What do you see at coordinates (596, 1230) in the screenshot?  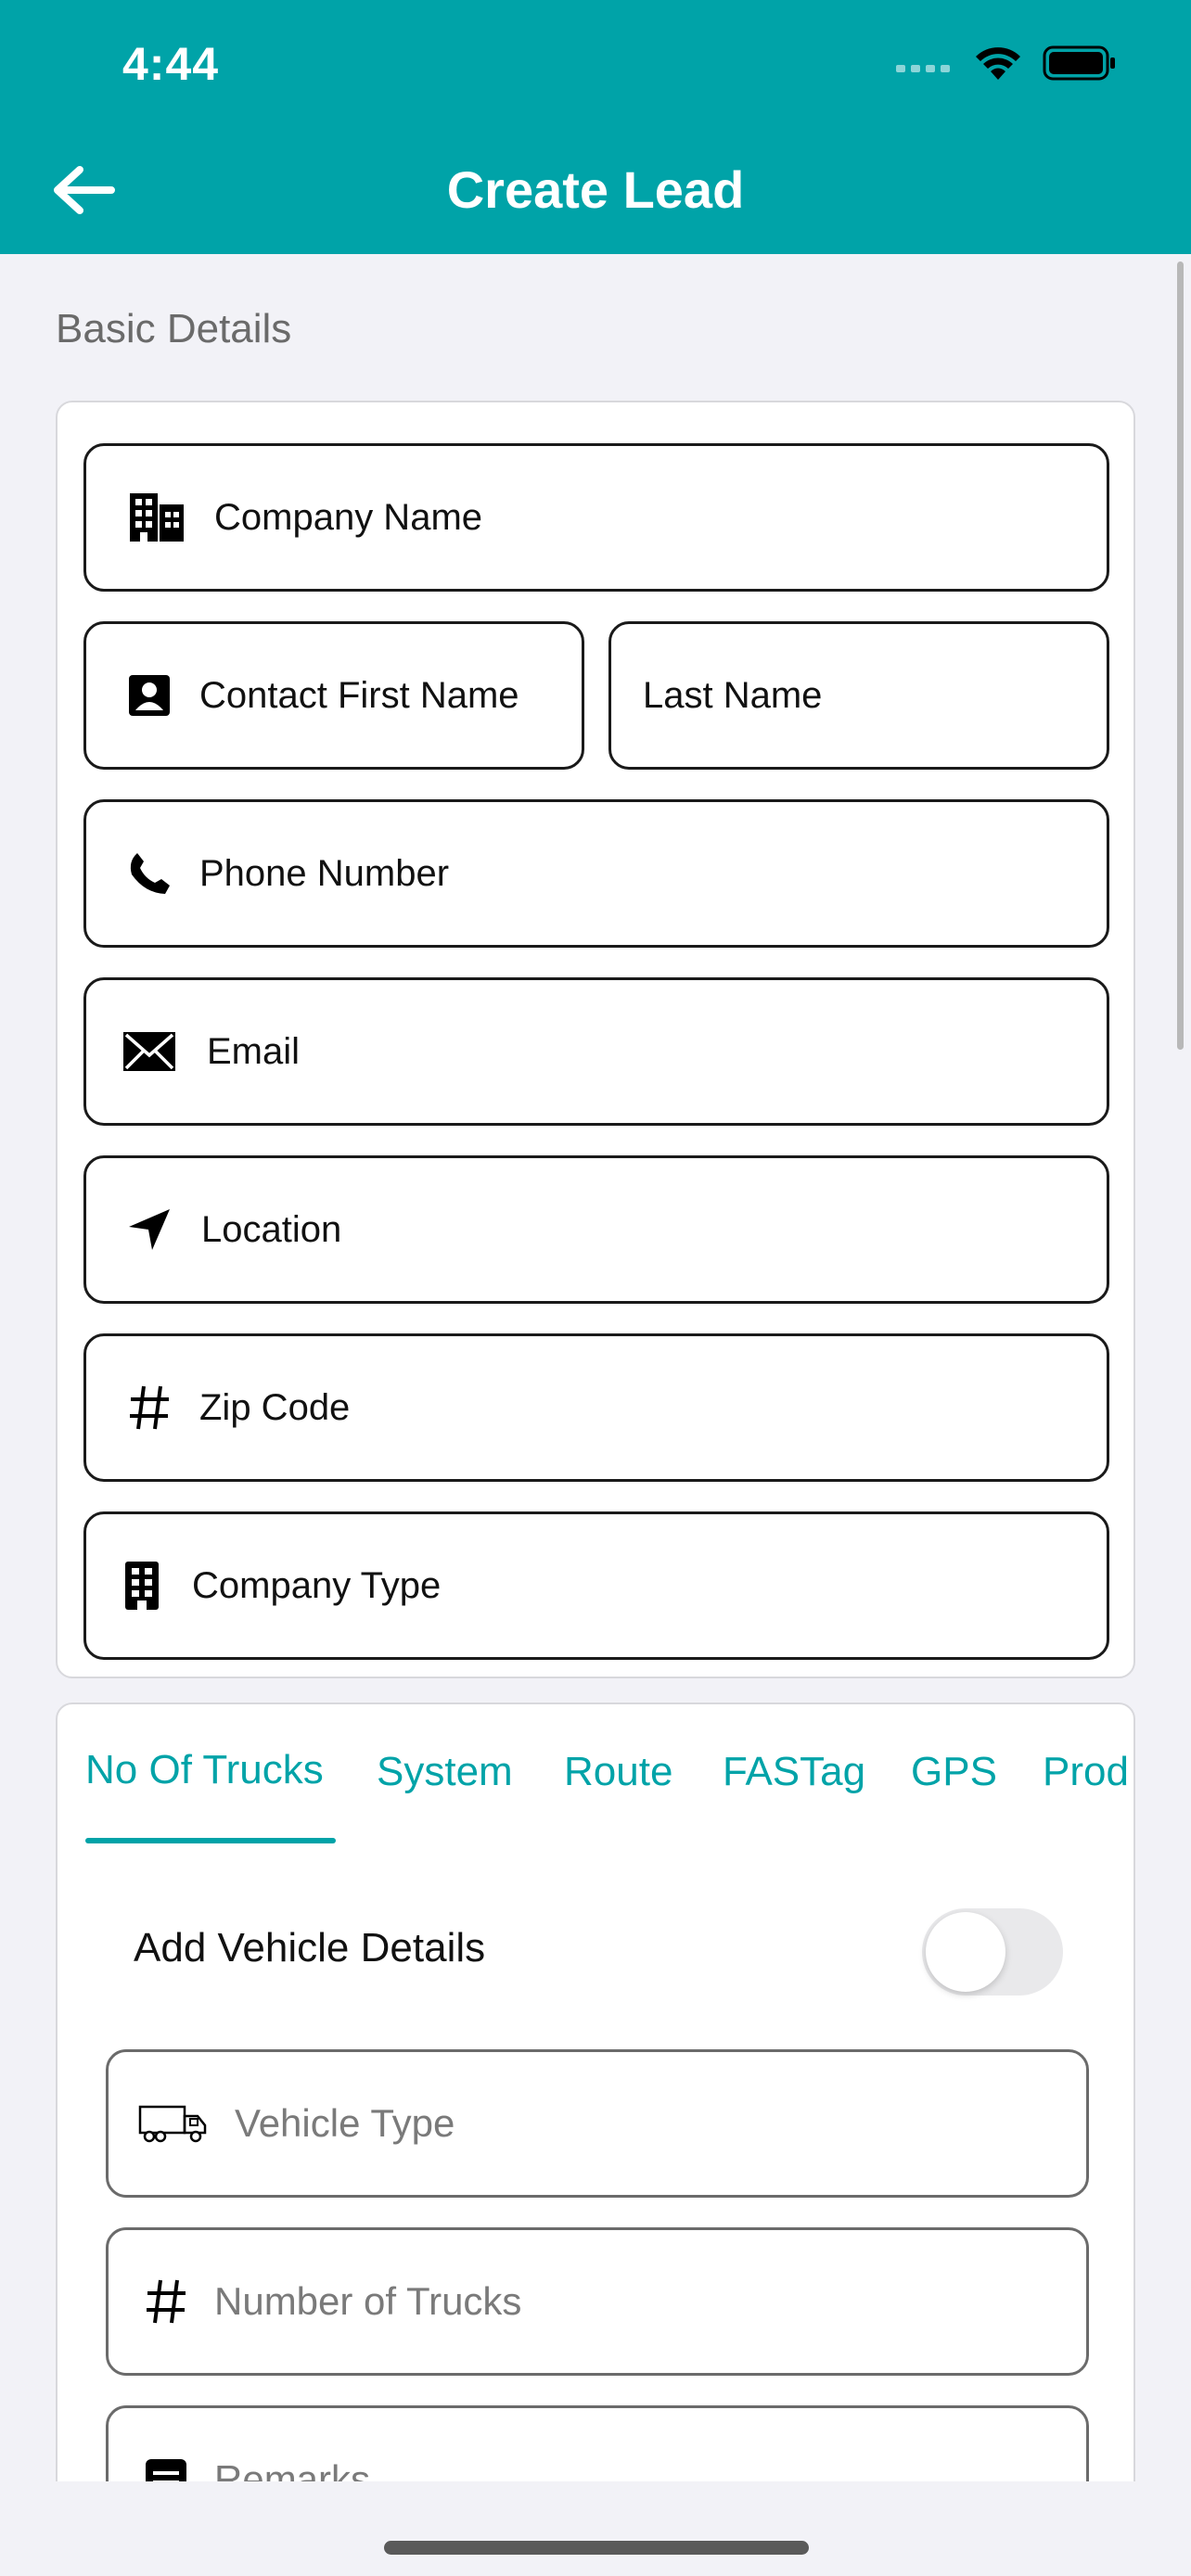 I see `location-field: Location` at bounding box center [596, 1230].